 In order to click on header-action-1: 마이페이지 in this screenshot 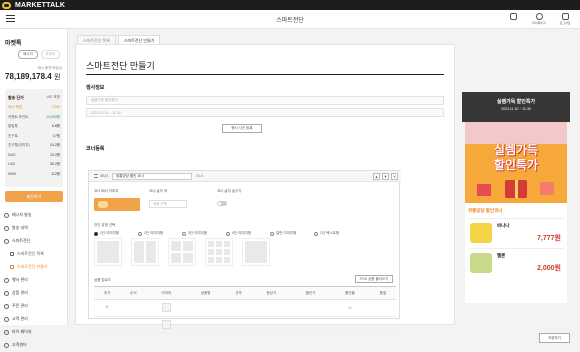, I will do `click(539, 19)`.